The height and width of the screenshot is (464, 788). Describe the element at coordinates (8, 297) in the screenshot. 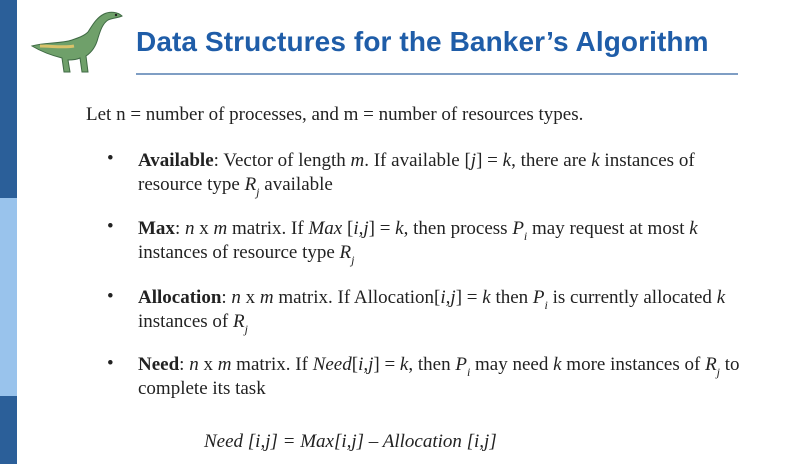

I see `sidebar-light-segment` at that location.